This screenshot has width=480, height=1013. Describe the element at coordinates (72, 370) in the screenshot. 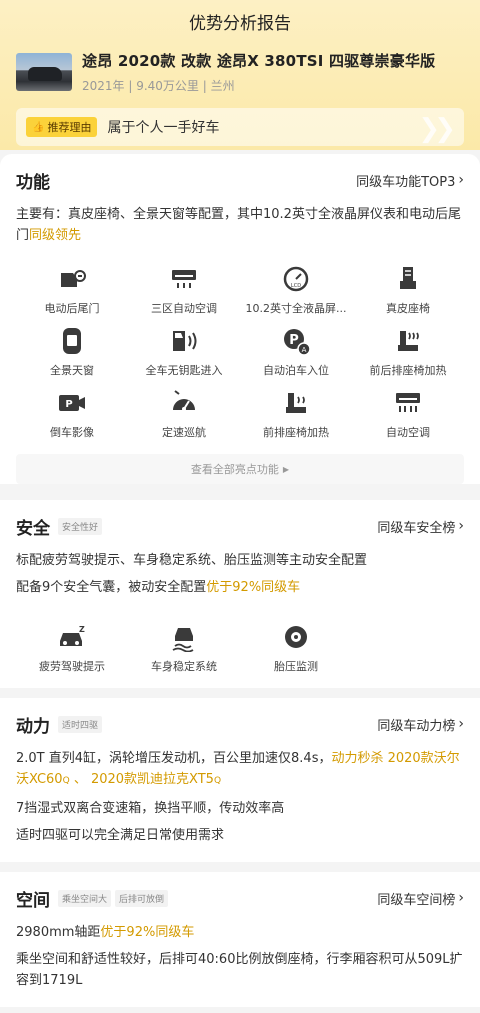

I see `feature-label: 全景天窗` at that location.